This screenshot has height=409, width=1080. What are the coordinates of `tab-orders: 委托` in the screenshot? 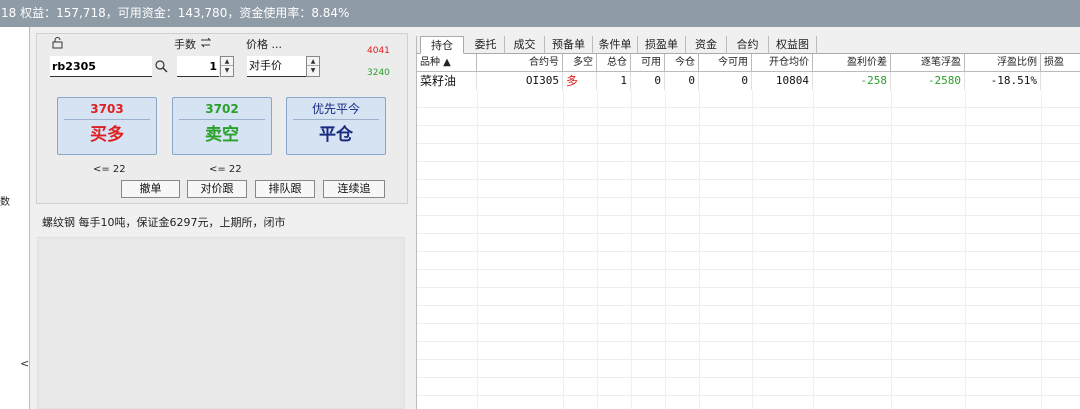 It's located at (486, 45).